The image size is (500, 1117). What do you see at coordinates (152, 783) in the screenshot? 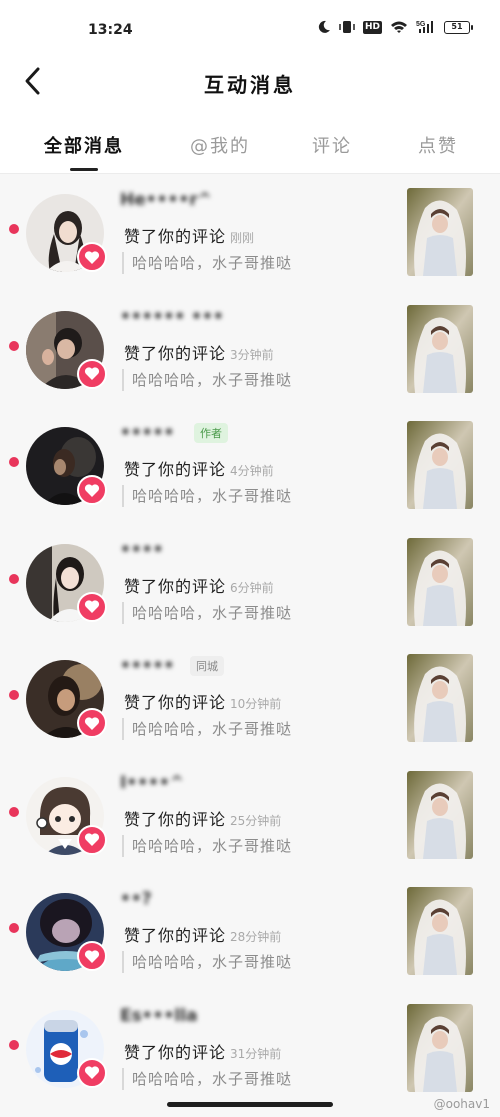
I see `user-name: I••••^` at bounding box center [152, 783].